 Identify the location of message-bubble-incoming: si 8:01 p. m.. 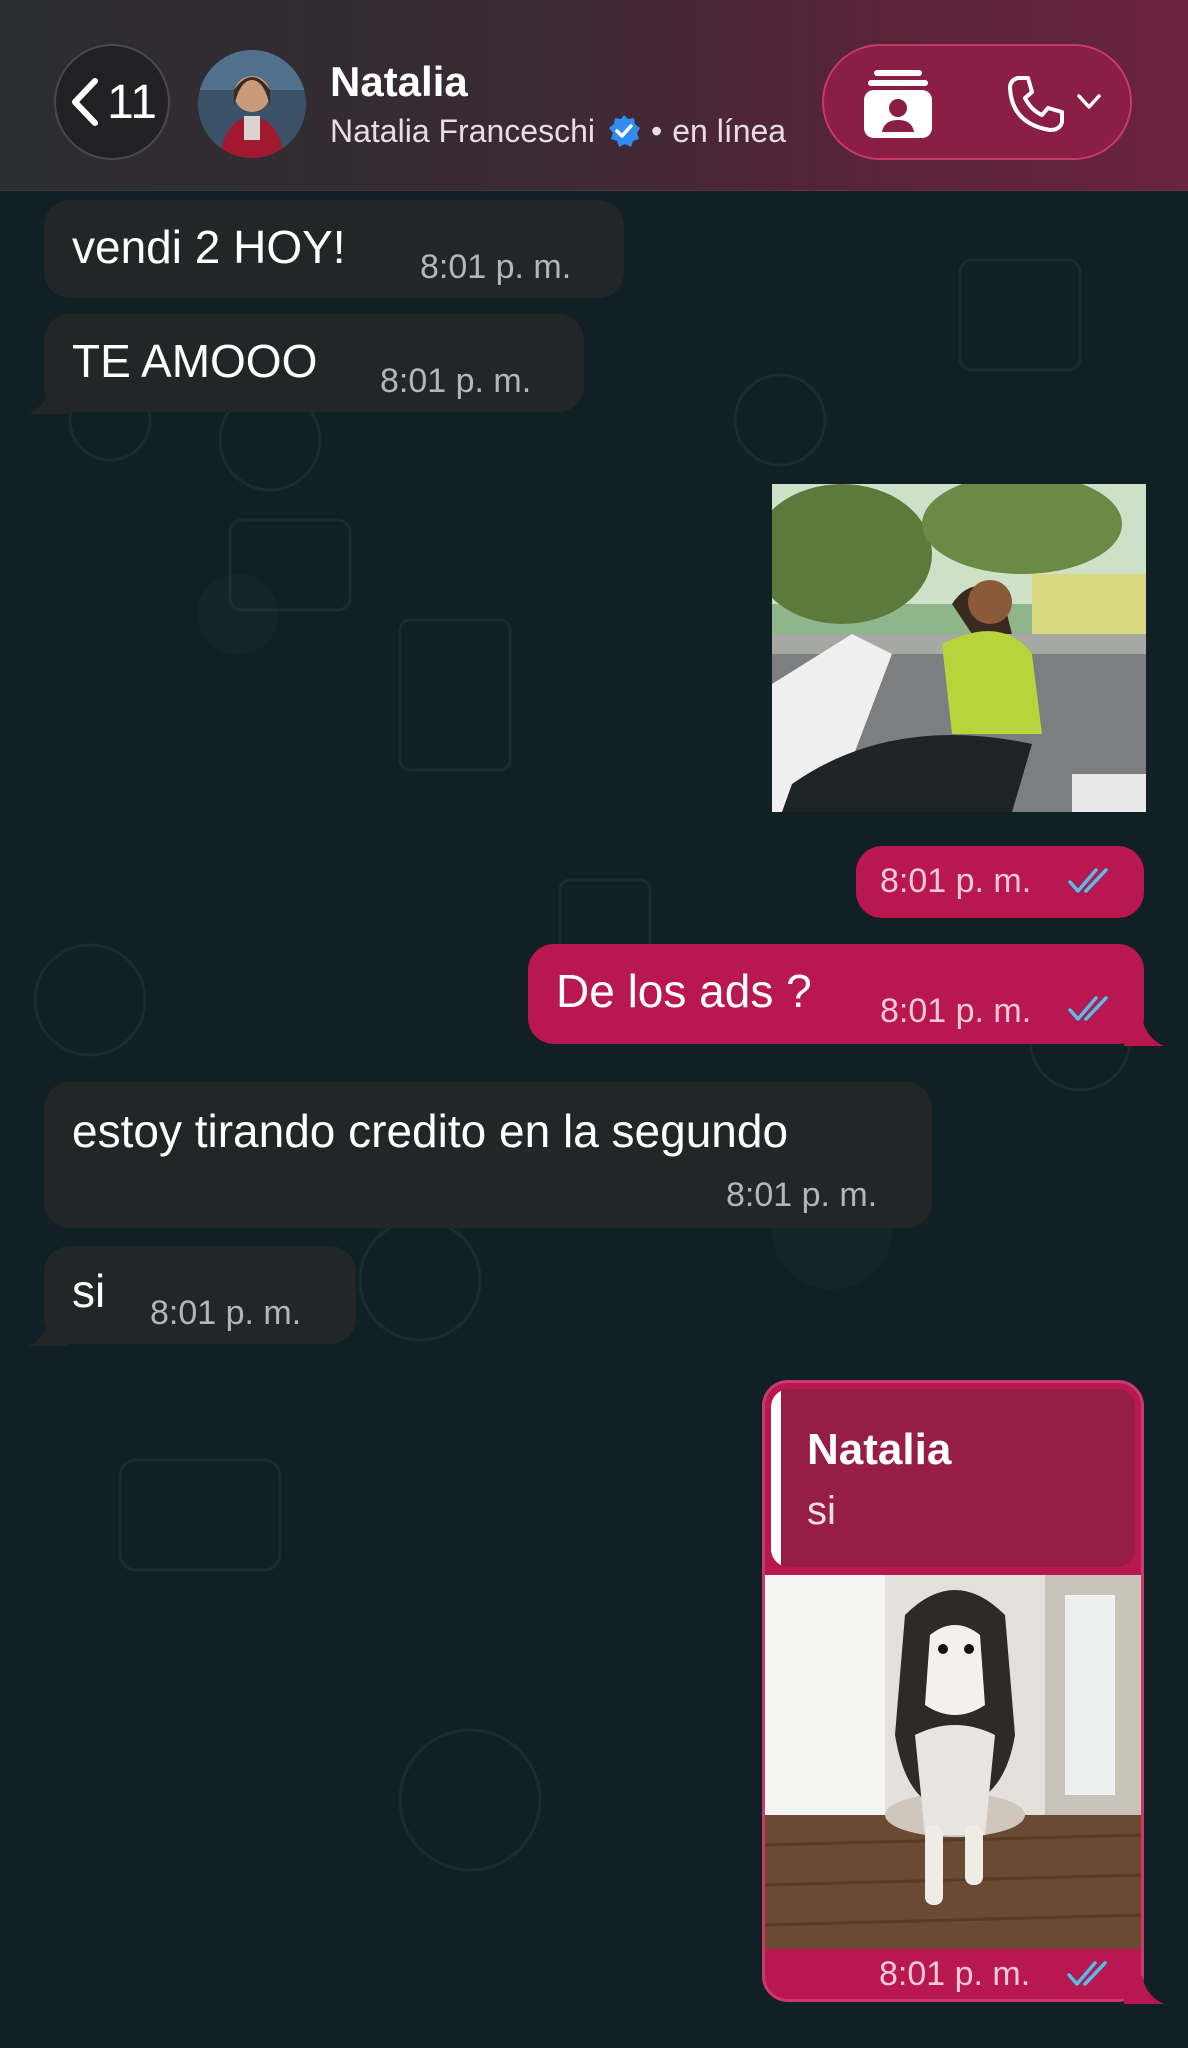
(200, 1295).